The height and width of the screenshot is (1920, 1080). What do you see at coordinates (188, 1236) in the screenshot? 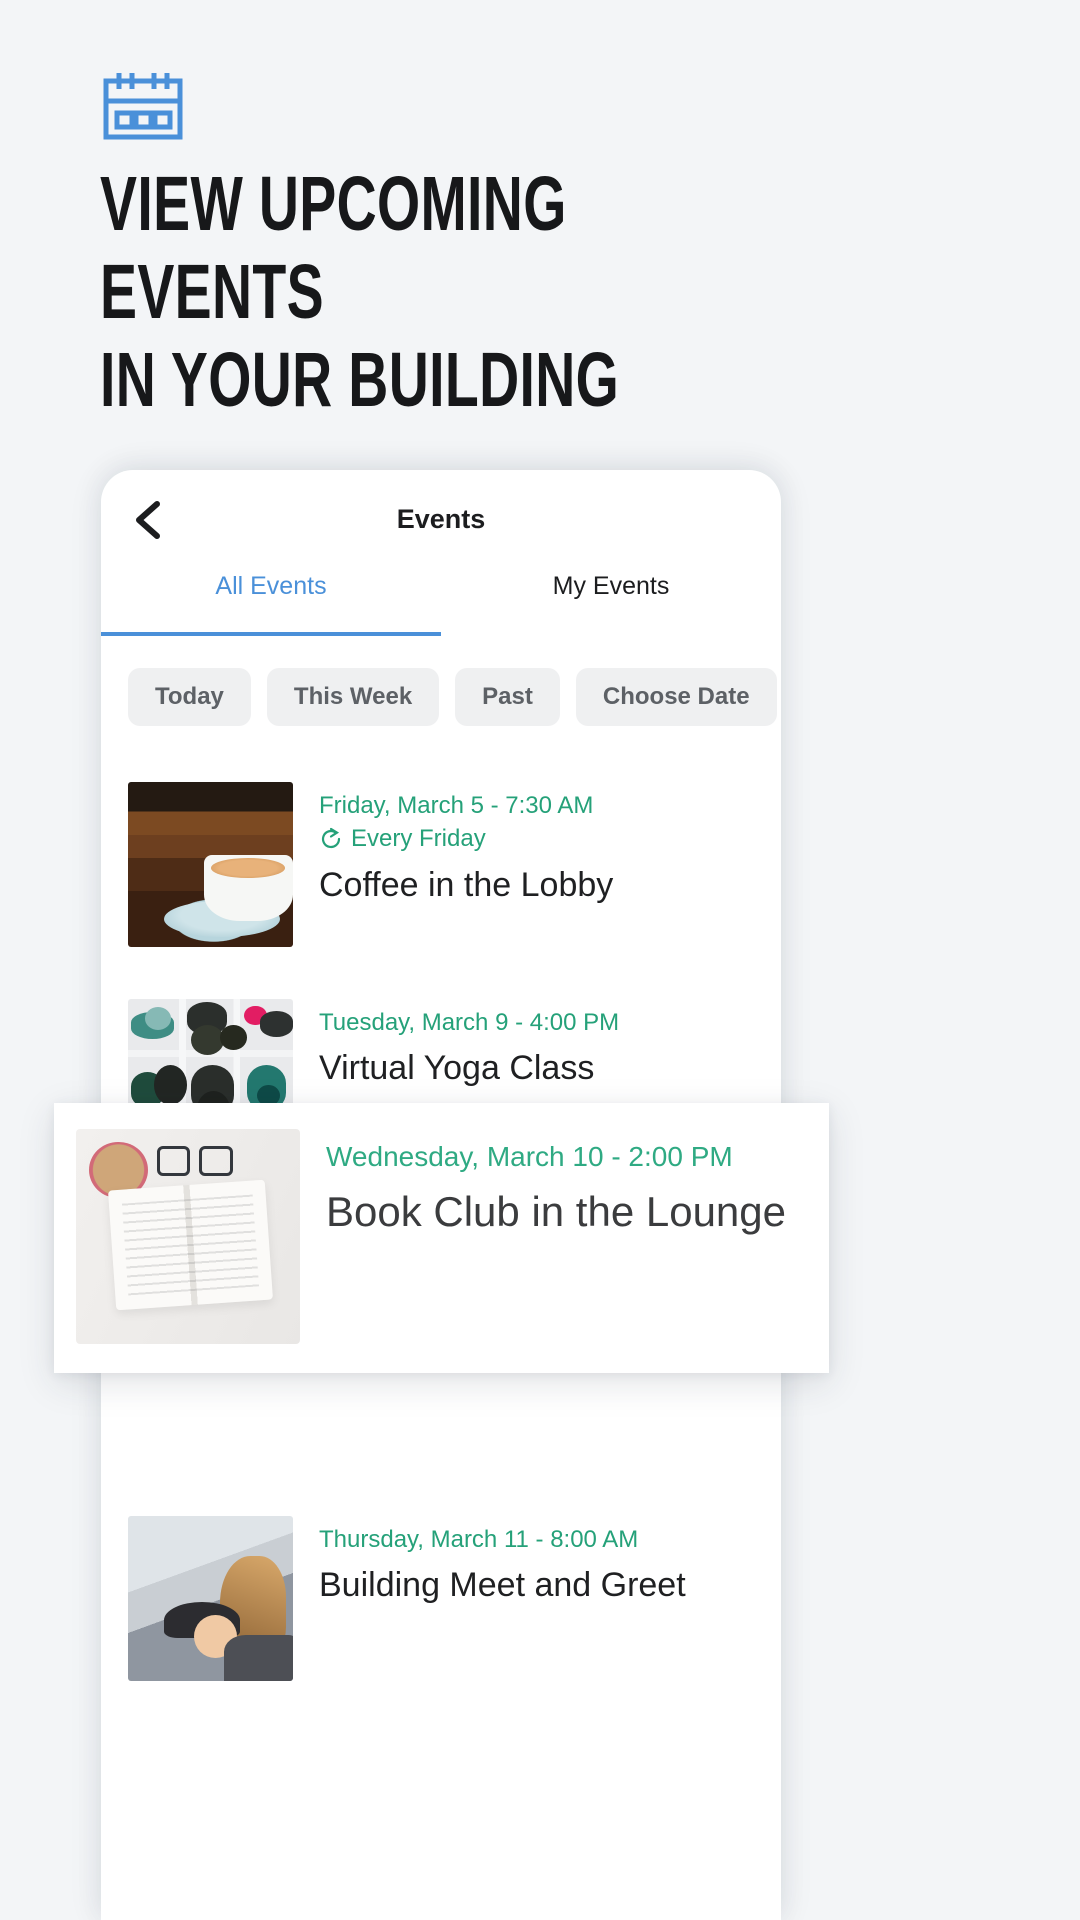
I see `event-thumbnail-book` at bounding box center [188, 1236].